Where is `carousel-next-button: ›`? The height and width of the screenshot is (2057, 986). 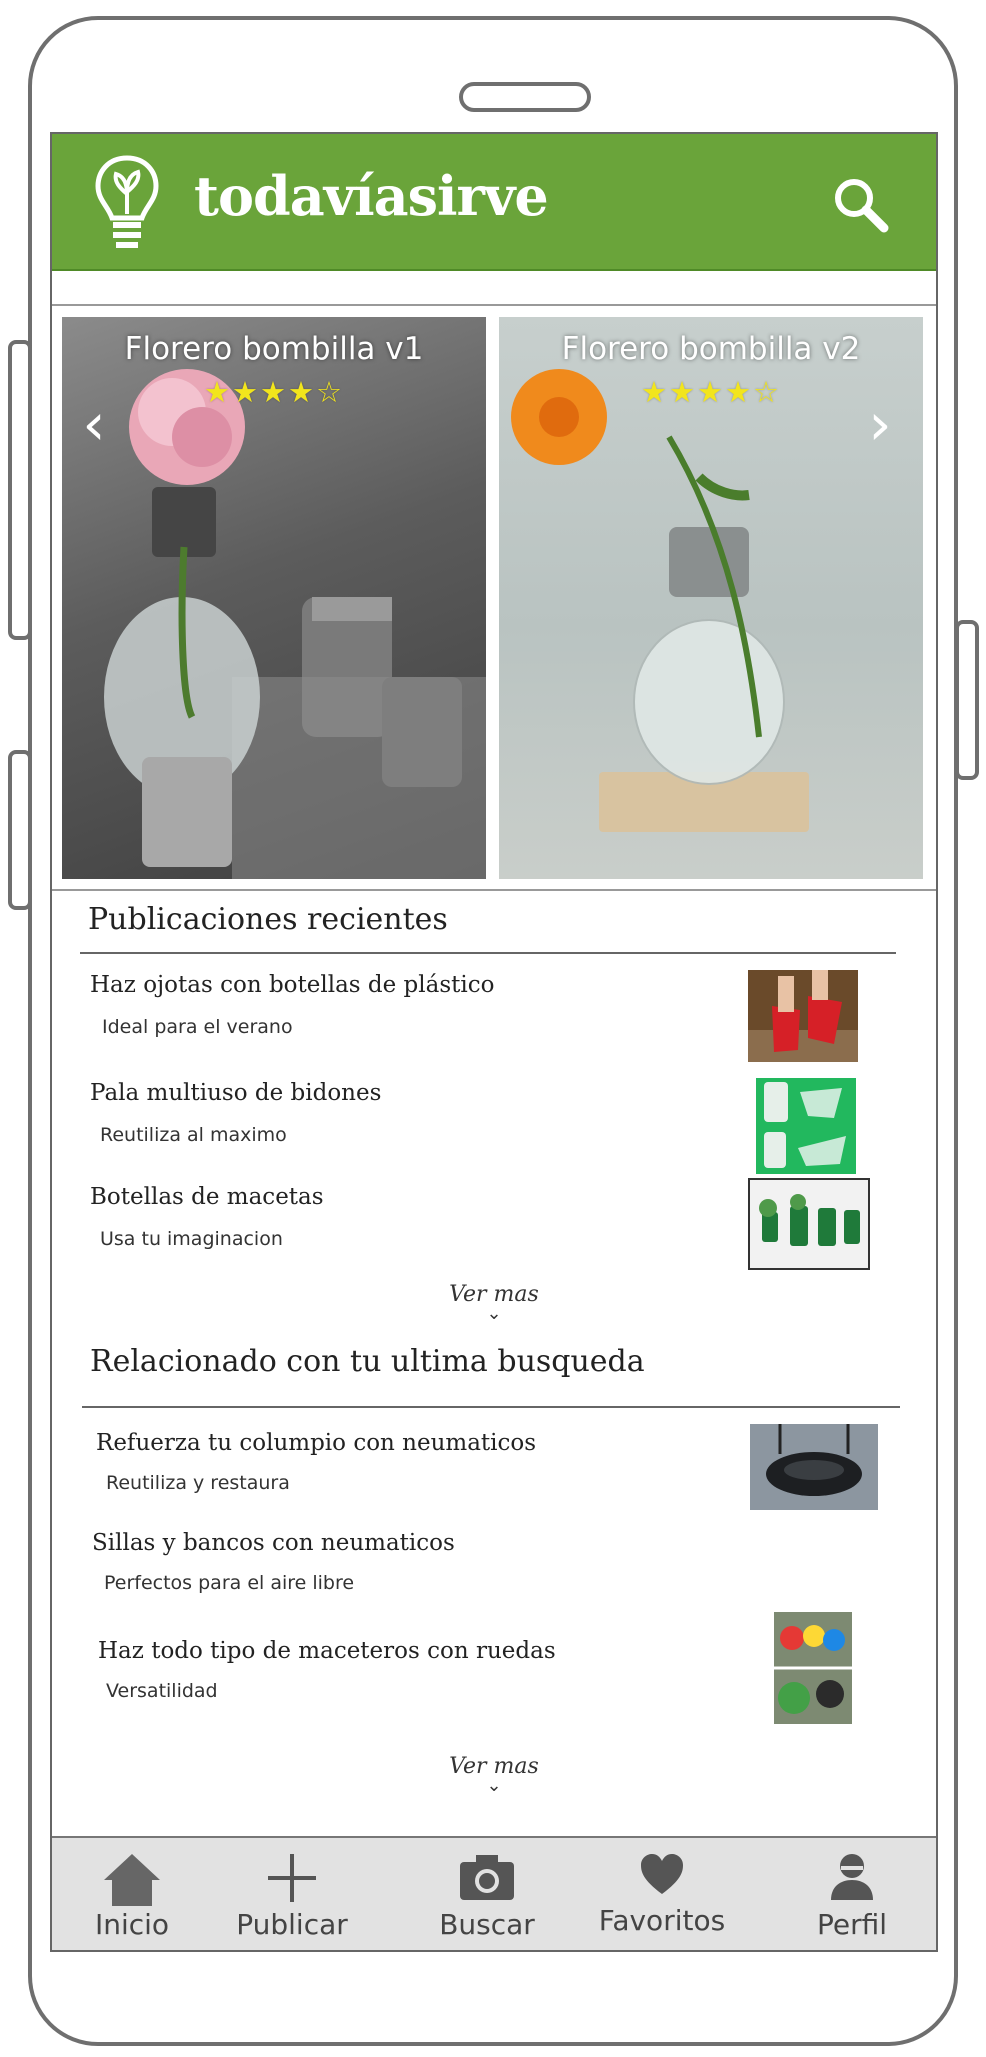
carousel-next-button: › is located at coordinates (880, 424).